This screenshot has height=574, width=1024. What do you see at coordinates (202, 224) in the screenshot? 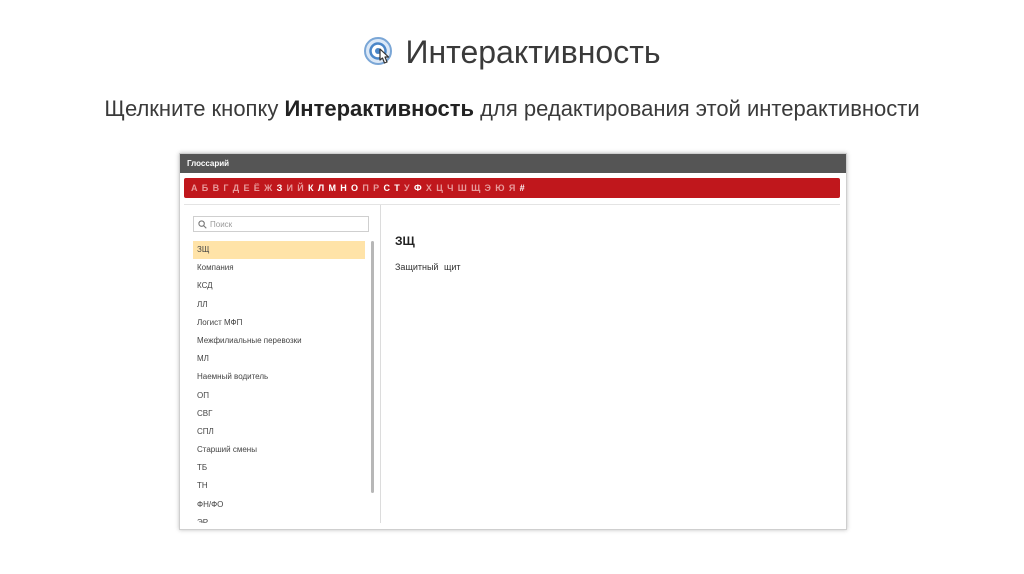
I see `search-icon` at bounding box center [202, 224].